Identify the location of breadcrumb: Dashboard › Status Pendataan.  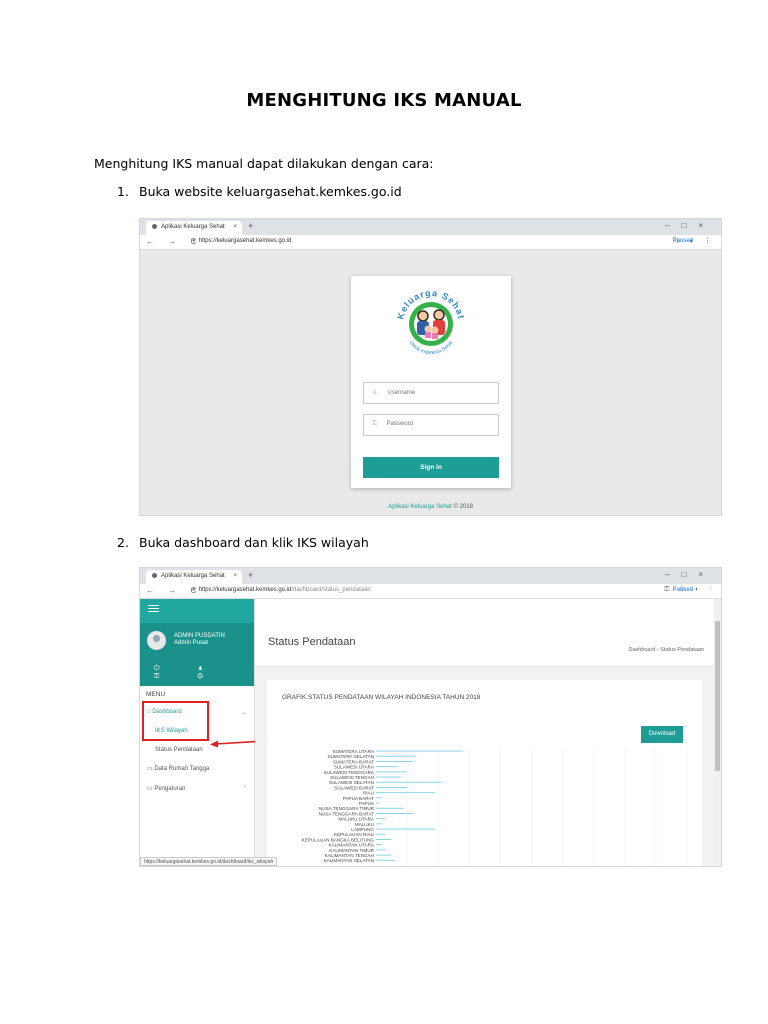
(666, 650).